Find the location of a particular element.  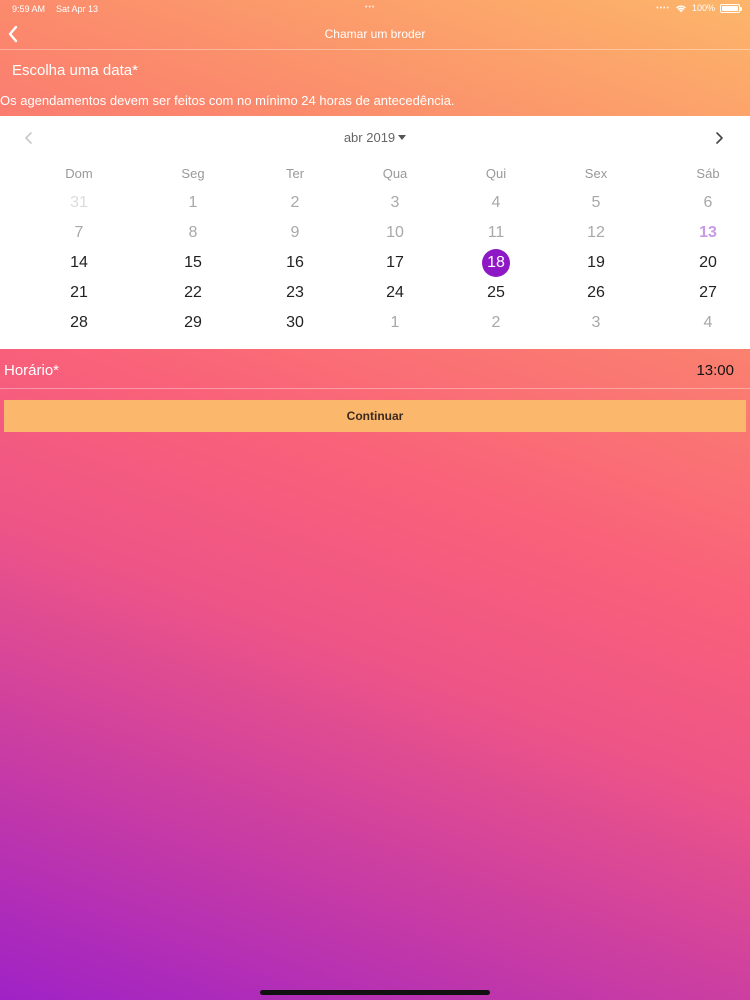

calendar-week: 14 15 16 17 18 19 20 is located at coordinates (375, 263).